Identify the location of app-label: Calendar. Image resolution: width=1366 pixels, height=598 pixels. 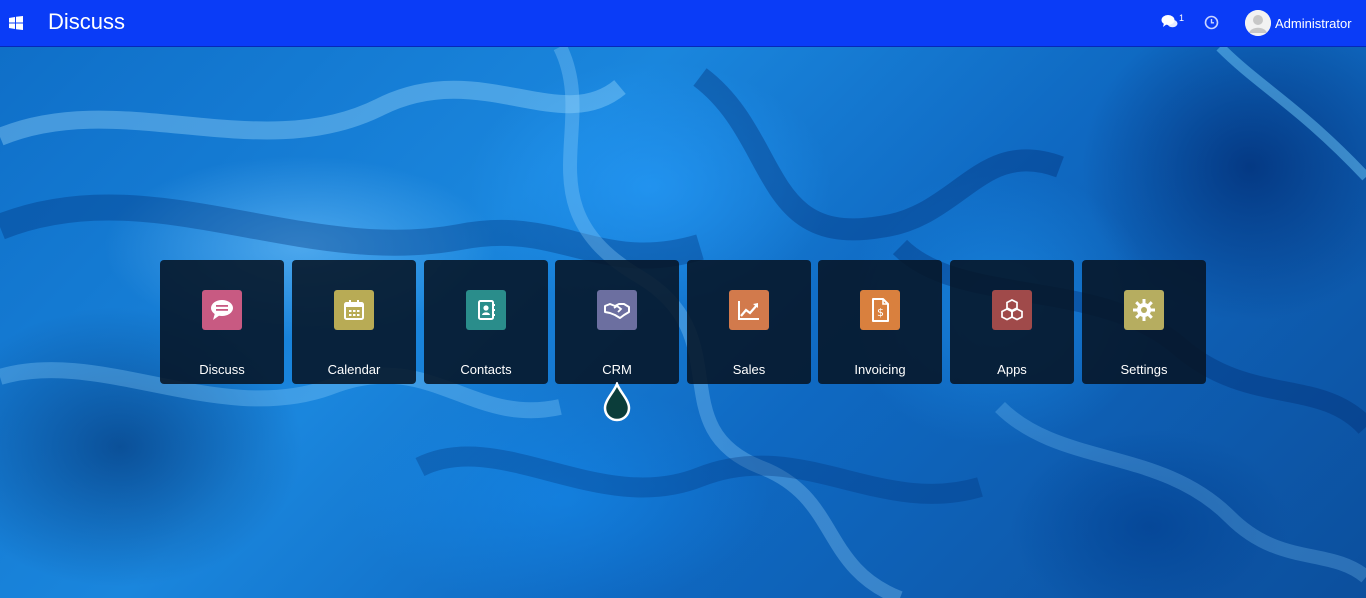
(354, 369).